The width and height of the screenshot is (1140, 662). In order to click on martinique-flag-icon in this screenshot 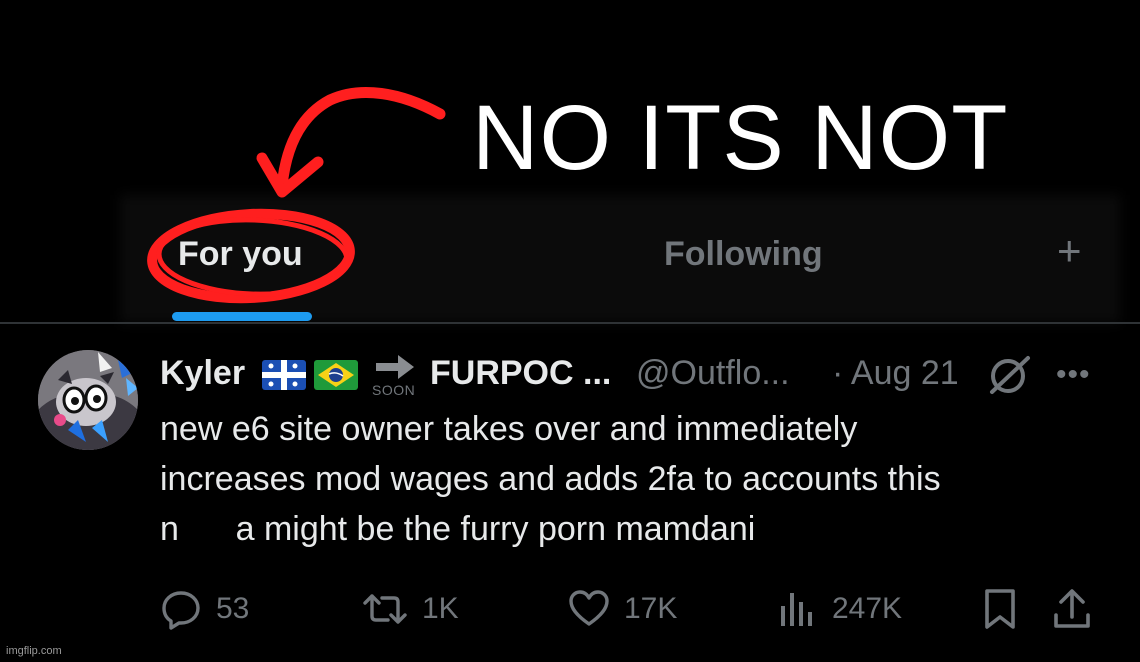, I will do `click(284, 375)`.